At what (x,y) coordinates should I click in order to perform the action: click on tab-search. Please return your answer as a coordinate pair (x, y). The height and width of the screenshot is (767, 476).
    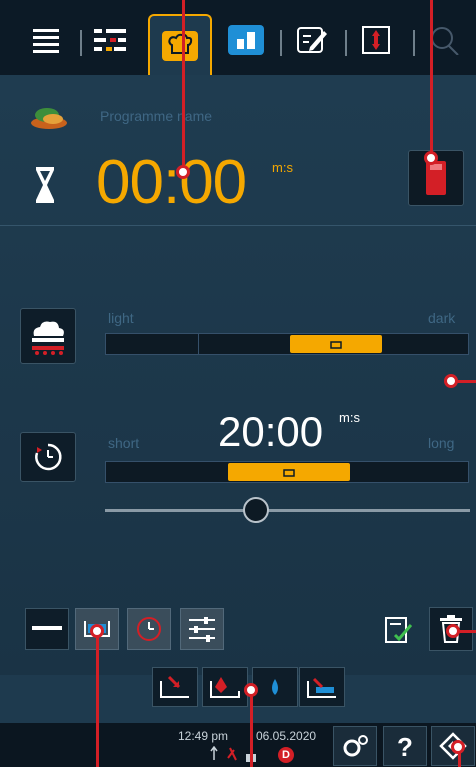
    Looking at the image, I should click on (446, 40).